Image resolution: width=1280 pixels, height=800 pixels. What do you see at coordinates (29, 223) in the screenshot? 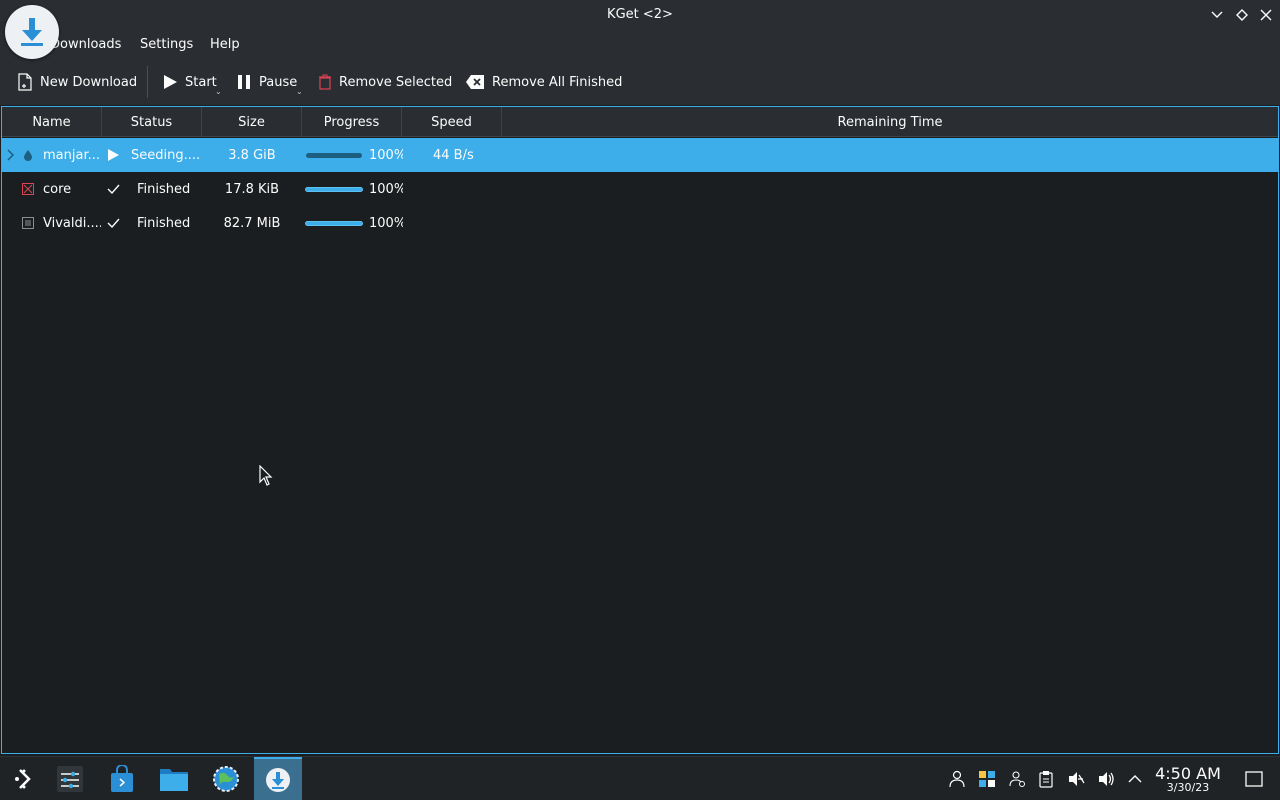
I see `package-file-icon` at bounding box center [29, 223].